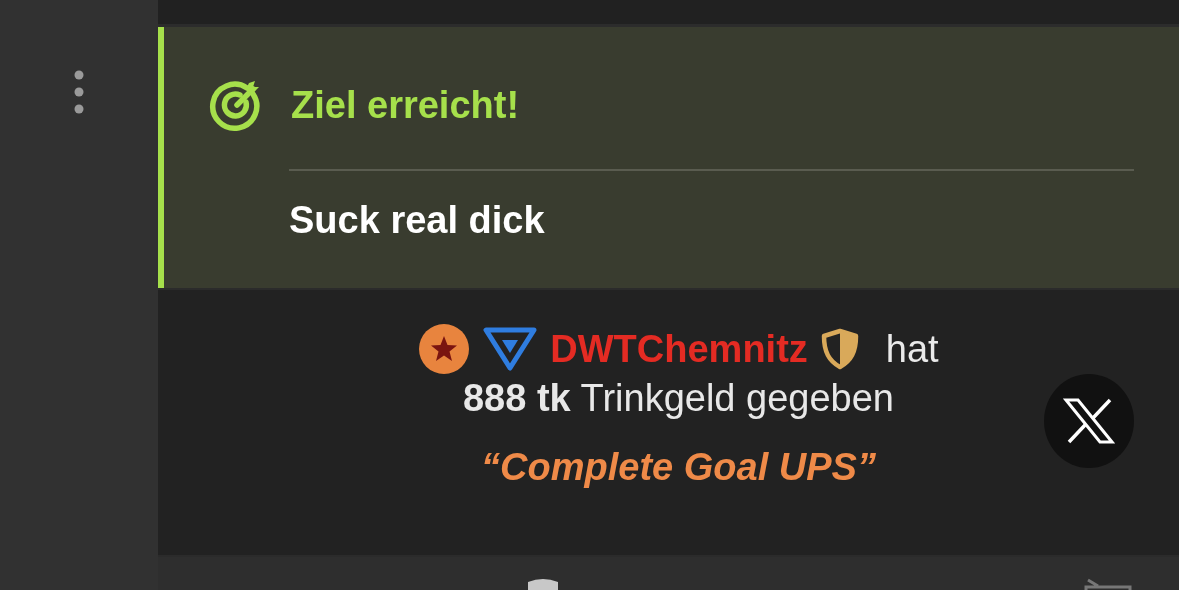 The width and height of the screenshot is (1179, 590). I want to click on username-link: DWTChemnitz, so click(679, 349).